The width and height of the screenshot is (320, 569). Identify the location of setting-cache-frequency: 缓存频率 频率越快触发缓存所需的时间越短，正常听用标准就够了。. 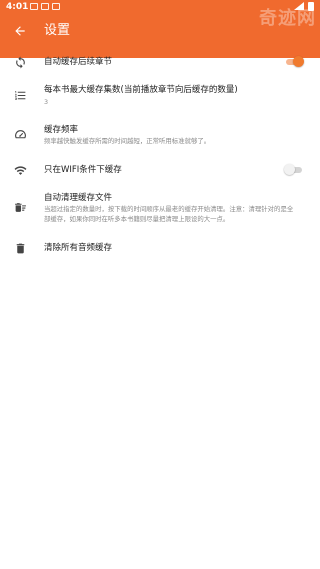
(160, 135).